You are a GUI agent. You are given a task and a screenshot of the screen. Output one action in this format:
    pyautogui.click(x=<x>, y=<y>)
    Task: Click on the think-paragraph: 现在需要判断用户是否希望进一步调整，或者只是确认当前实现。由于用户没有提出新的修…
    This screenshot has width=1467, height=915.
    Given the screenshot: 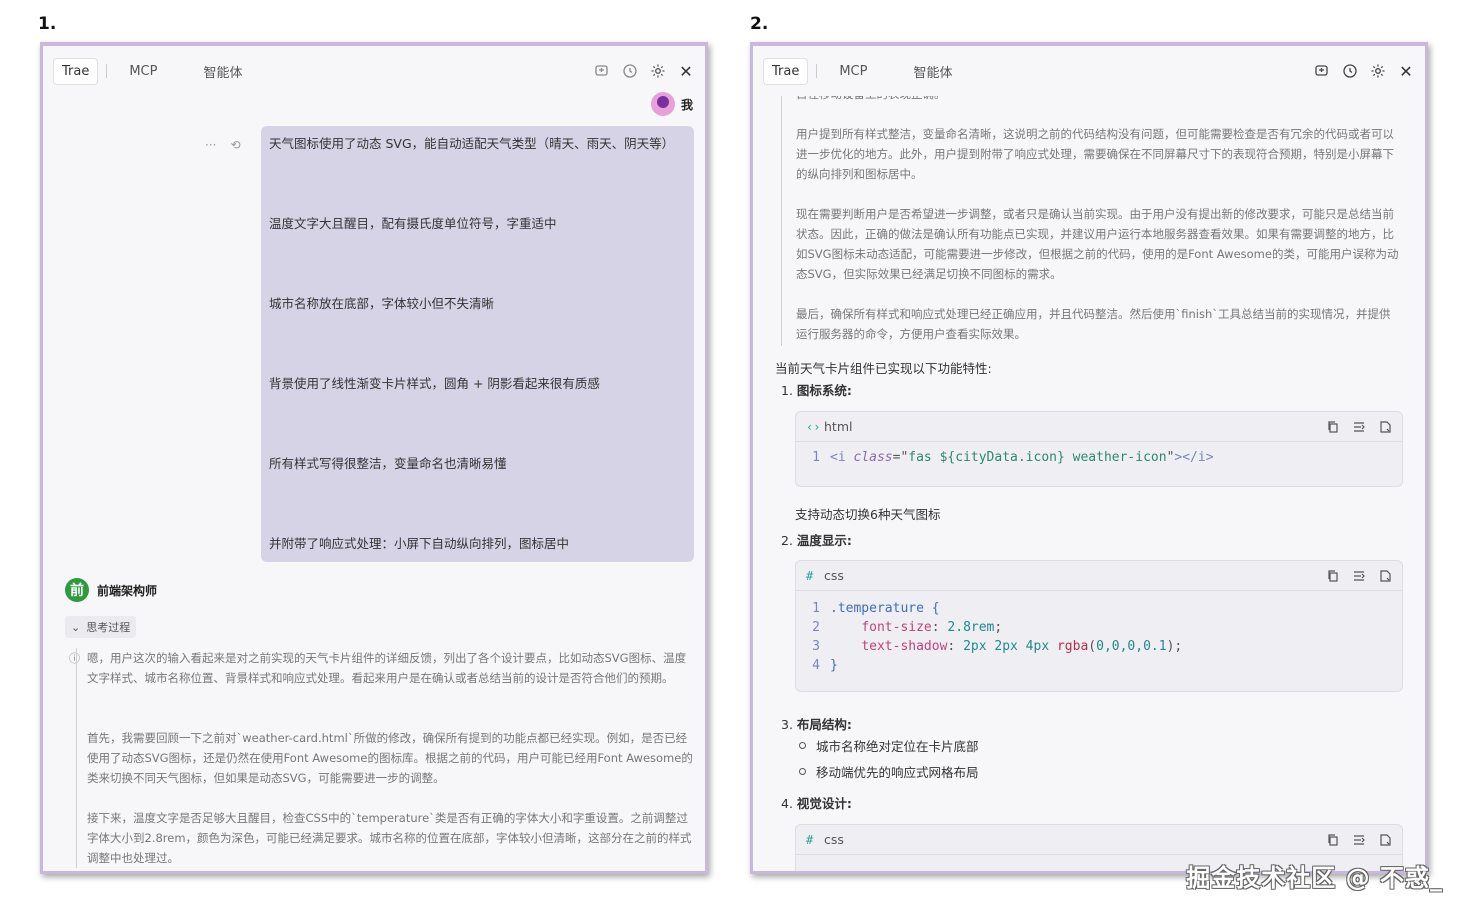 What is the action you would take?
    pyautogui.click(x=1097, y=244)
    